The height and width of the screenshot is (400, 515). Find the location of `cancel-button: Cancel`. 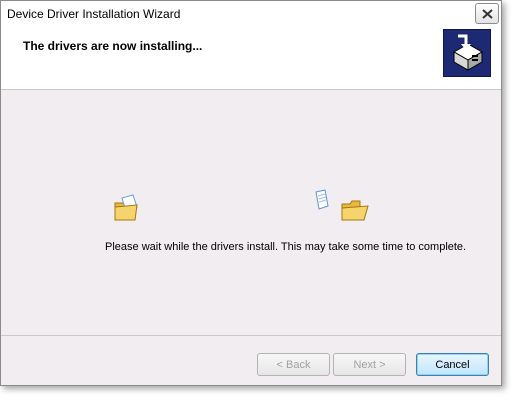

cancel-button: Cancel is located at coordinates (452, 364).